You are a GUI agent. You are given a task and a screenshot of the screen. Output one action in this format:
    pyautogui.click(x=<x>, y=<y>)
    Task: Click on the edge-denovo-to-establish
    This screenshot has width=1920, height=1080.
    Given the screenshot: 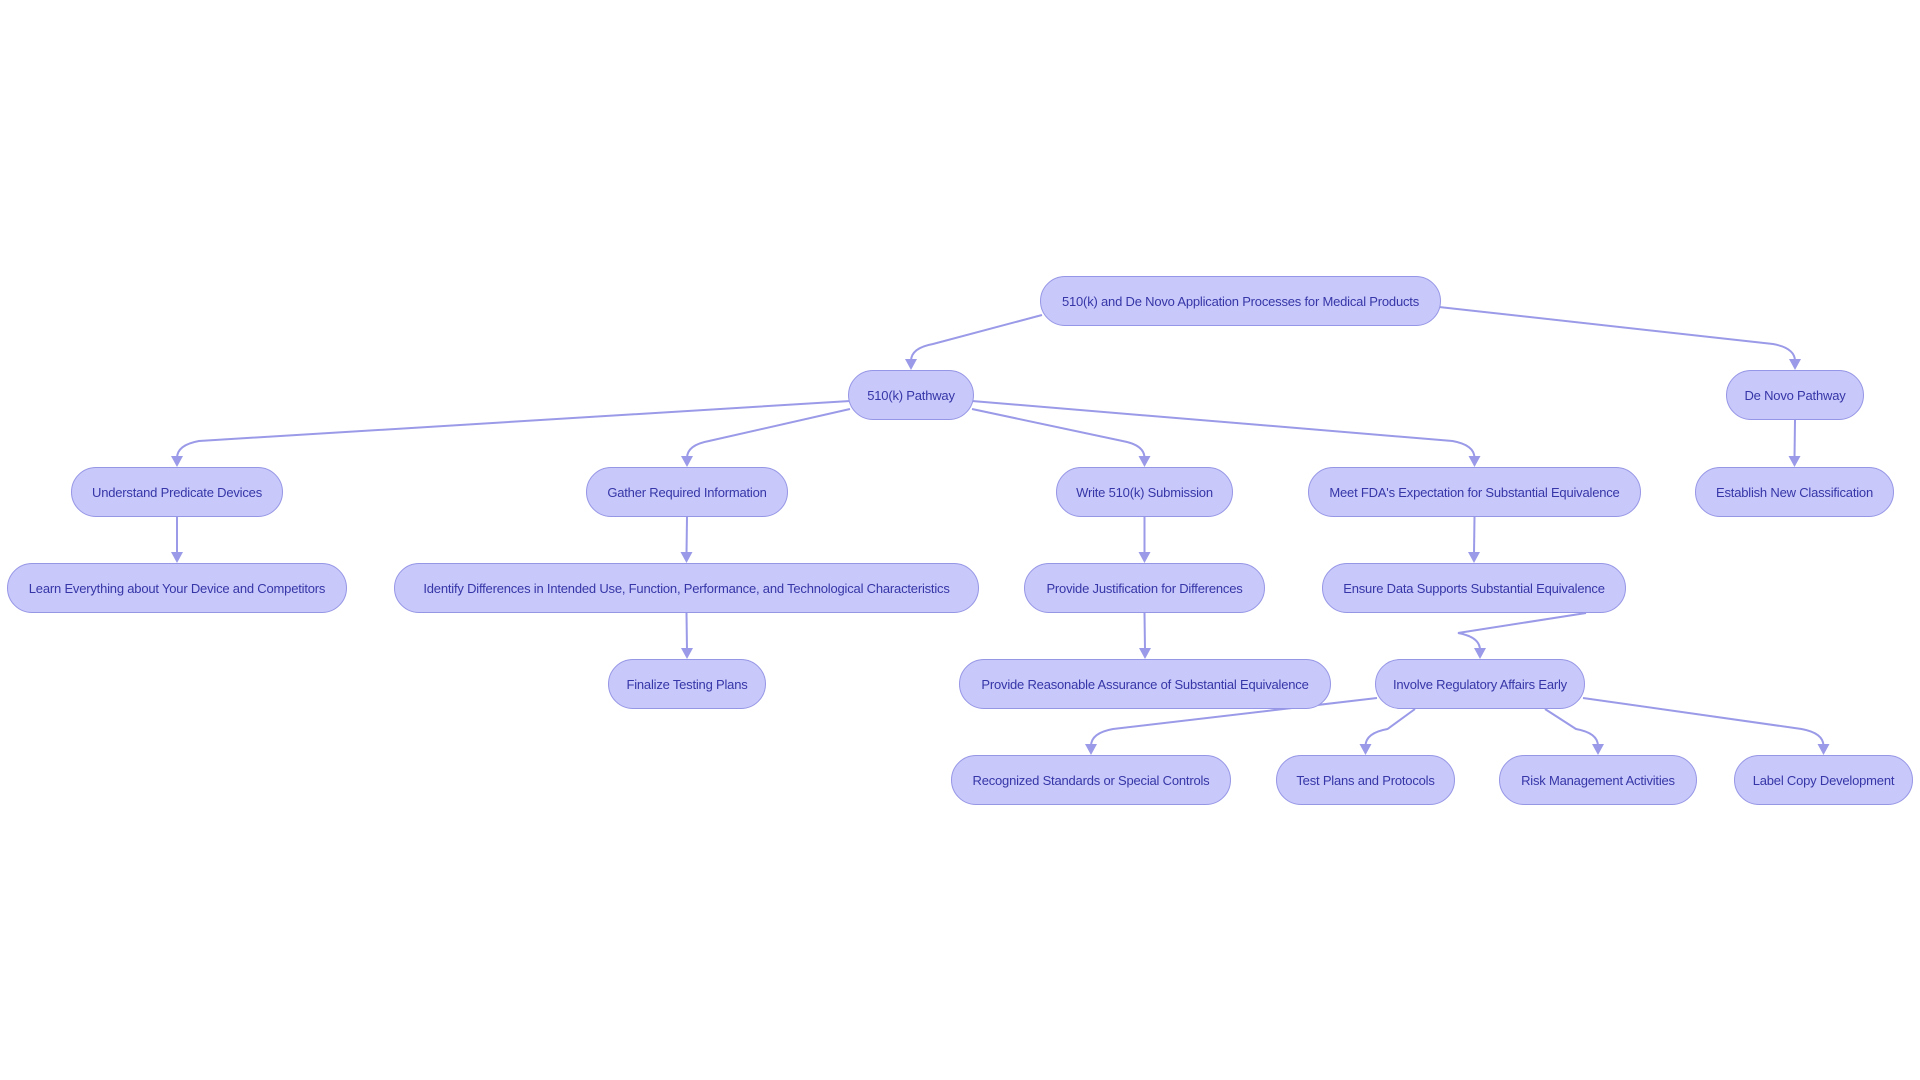 What is the action you would take?
    pyautogui.click(x=1794, y=439)
    